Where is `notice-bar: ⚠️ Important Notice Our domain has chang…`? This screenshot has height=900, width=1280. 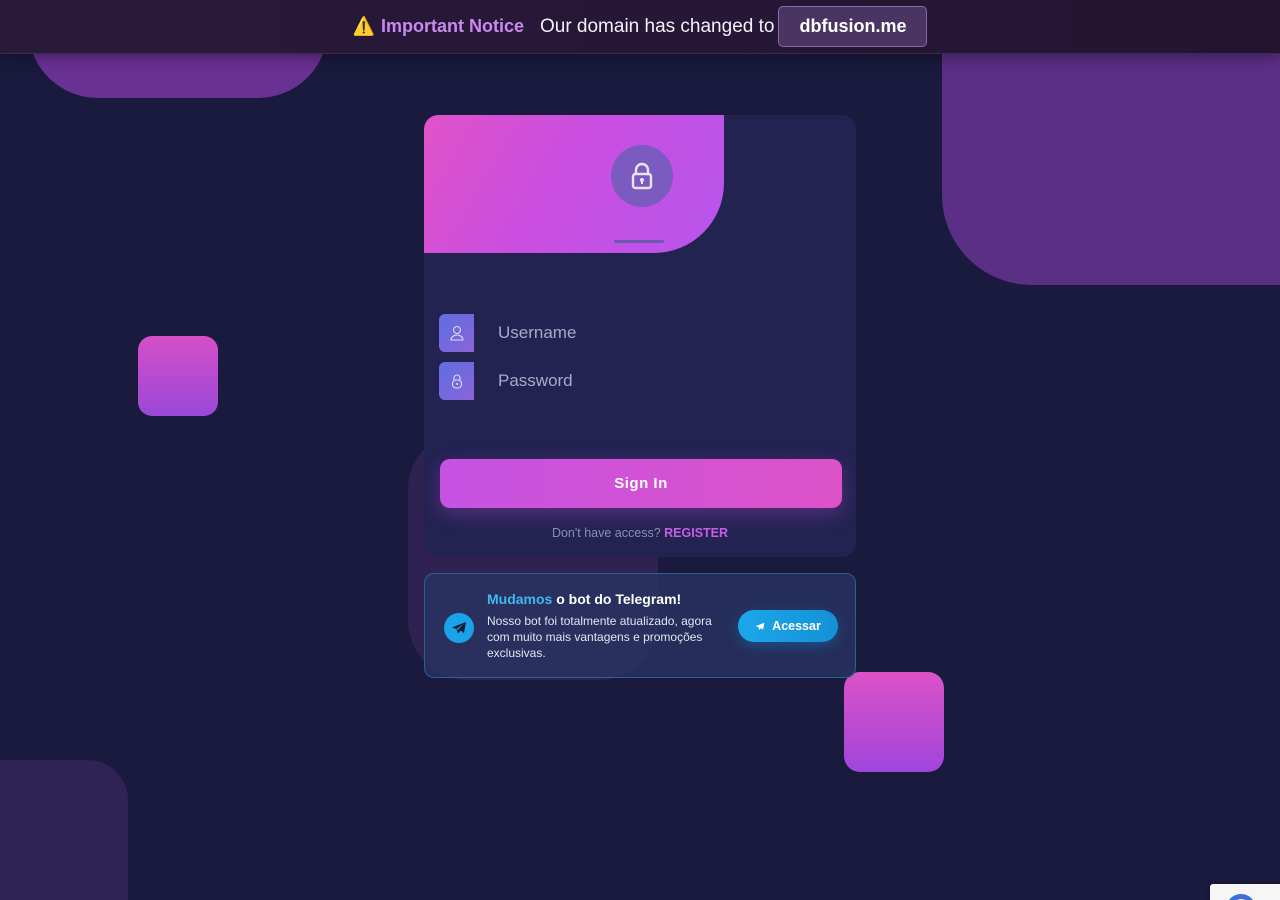
notice-bar: ⚠️ Important Notice Our domain has chang… is located at coordinates (640, 27).